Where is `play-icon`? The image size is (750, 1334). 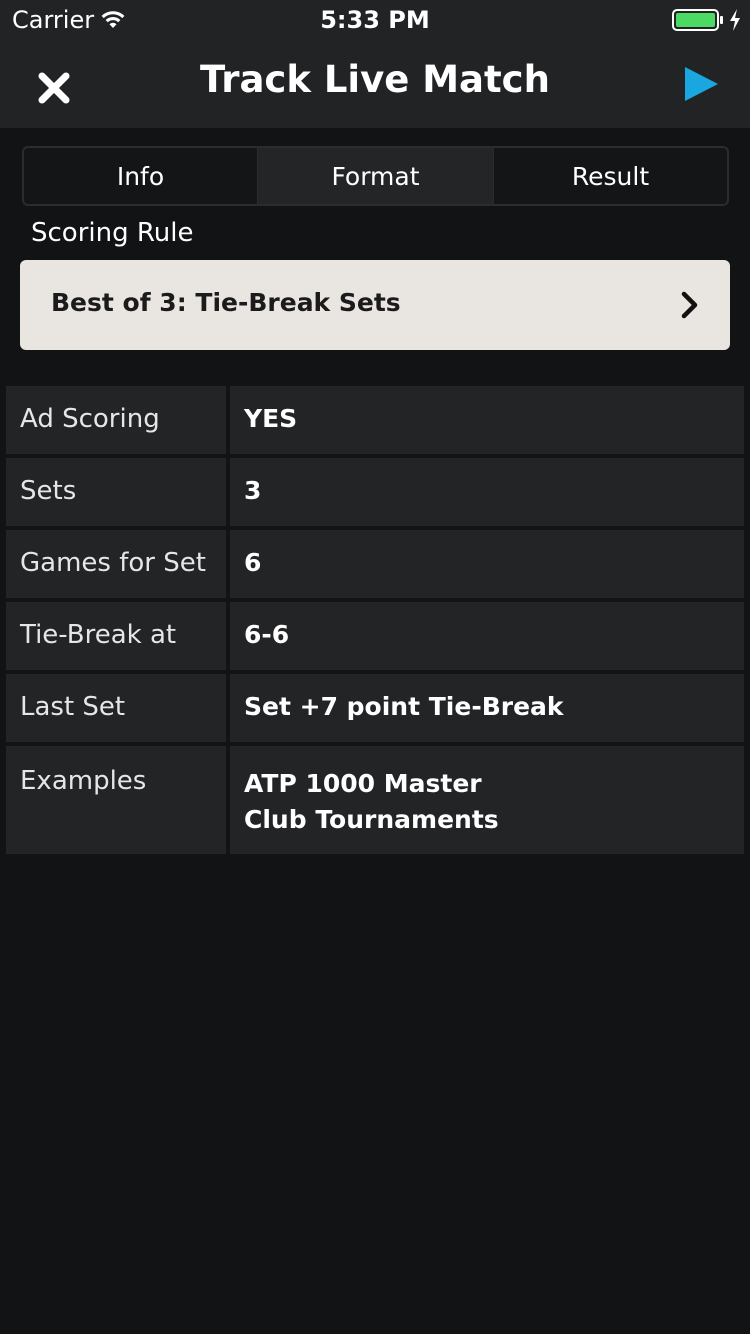
play-icon is located at coordinates (701, 84).